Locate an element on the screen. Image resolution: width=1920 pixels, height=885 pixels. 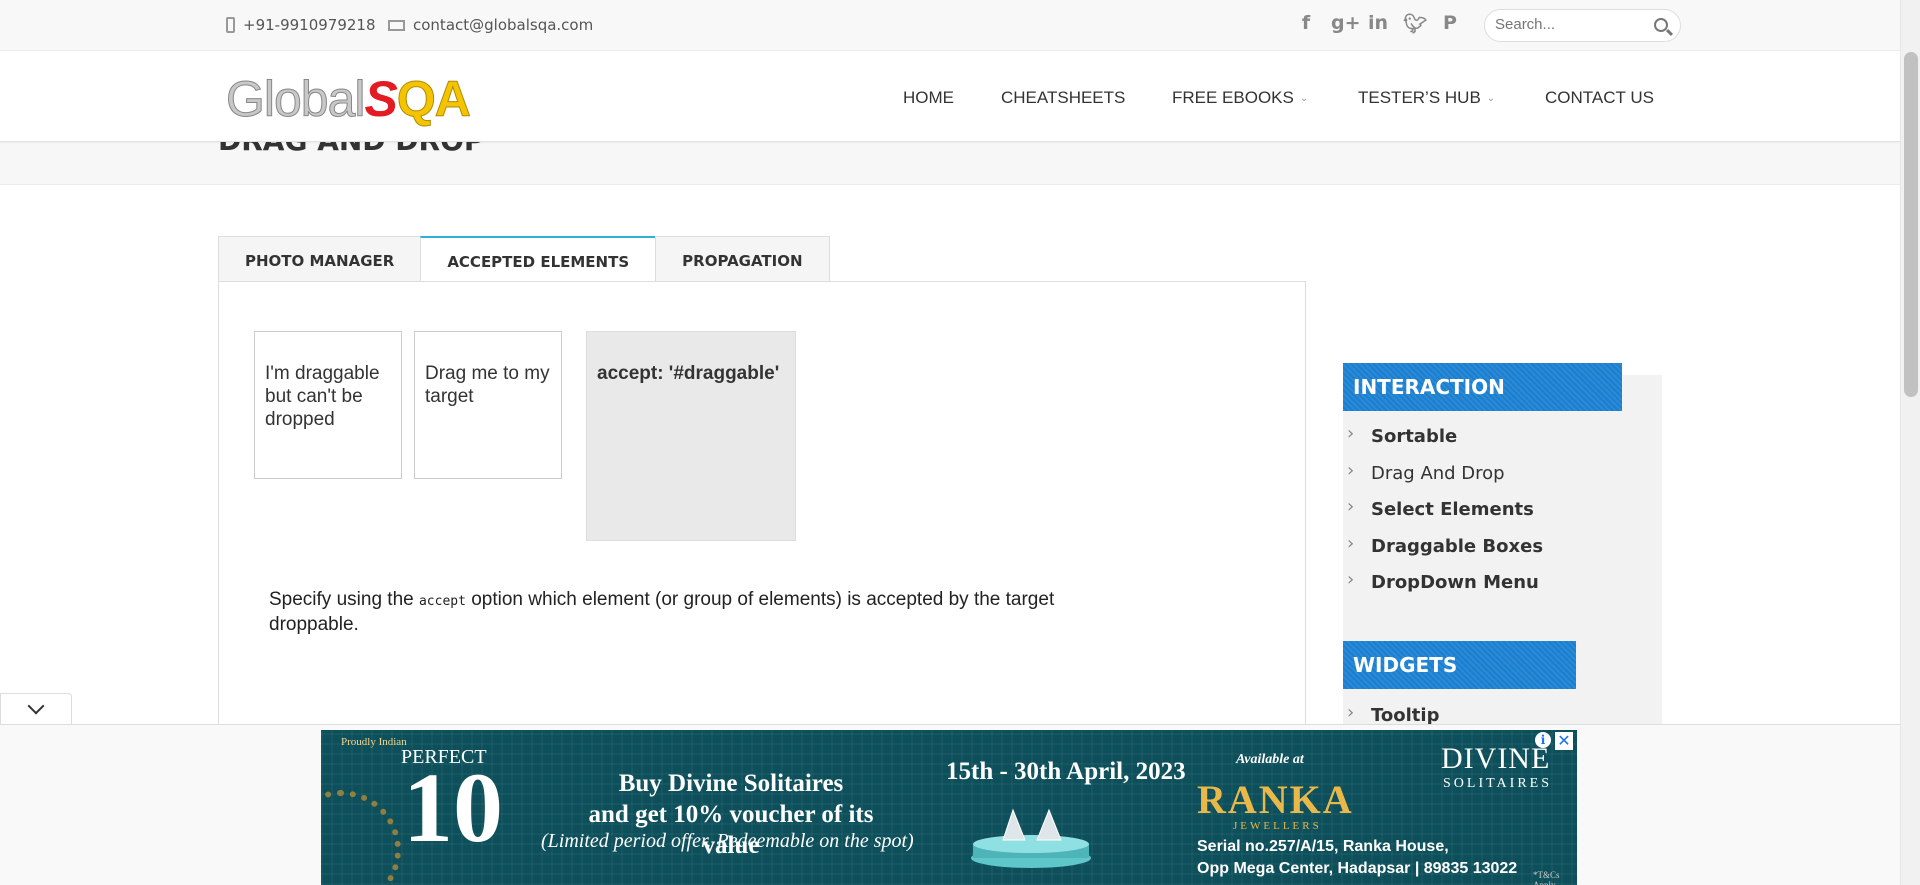
logo-text-qa: QA is located at coordinates (433, 99).